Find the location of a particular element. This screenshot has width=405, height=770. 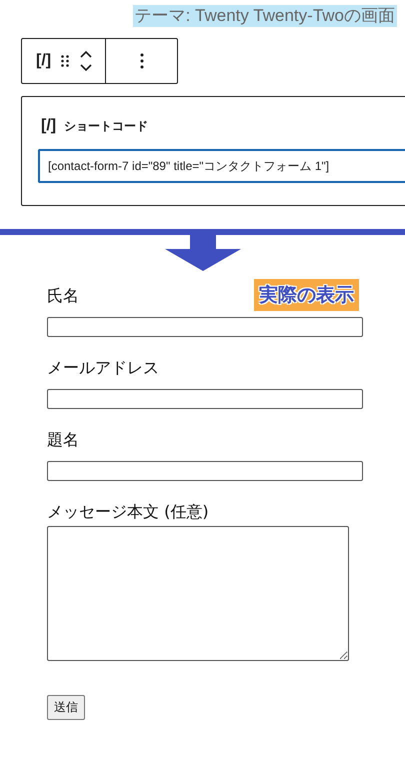

field-label: 題名 is located at coordinates (63, 440).